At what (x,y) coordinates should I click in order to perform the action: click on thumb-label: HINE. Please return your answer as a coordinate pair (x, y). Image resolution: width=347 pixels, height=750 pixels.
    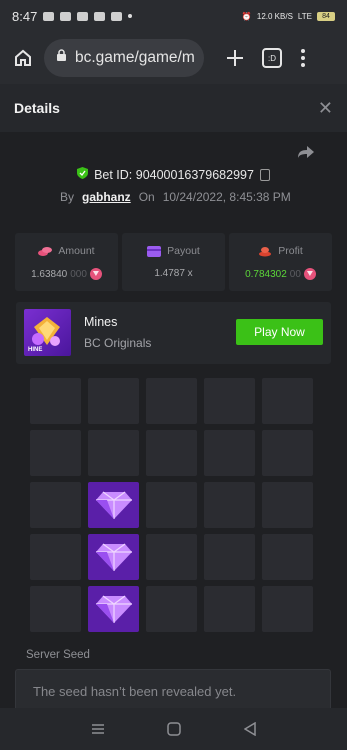
    Looking at the image, I should click on (35, 350).